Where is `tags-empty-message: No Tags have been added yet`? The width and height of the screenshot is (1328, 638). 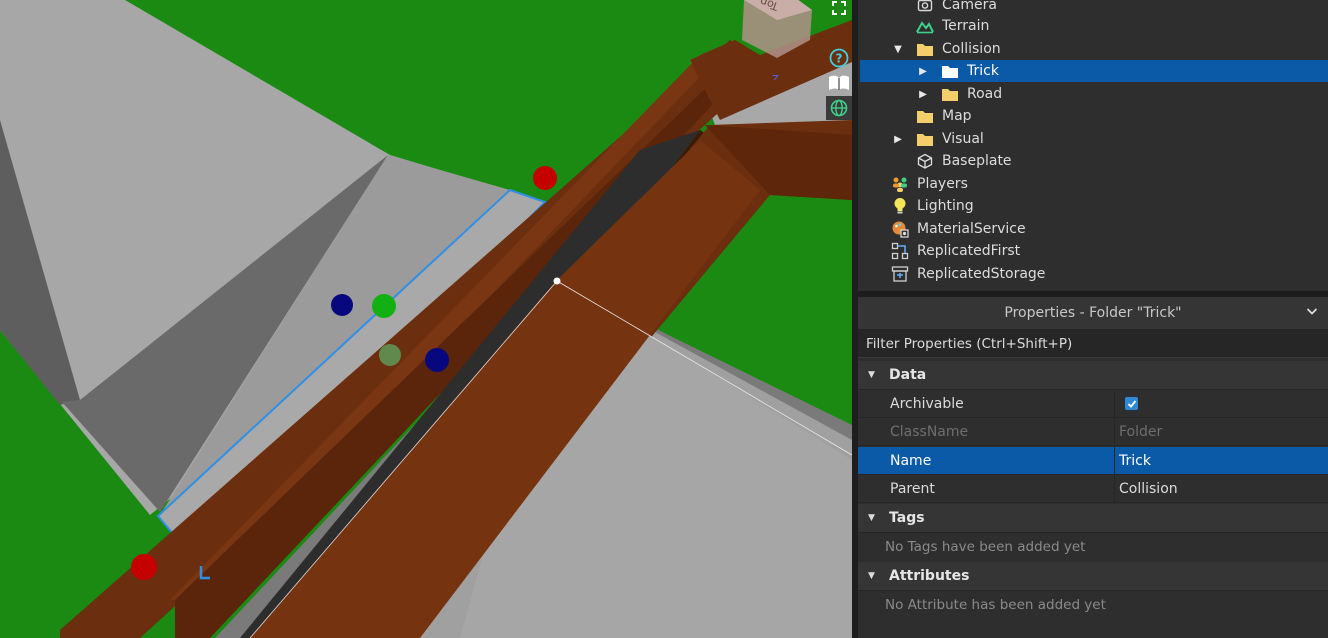 tags-empty-message: No Tags have been added yet is located at coordinates (985, 547).